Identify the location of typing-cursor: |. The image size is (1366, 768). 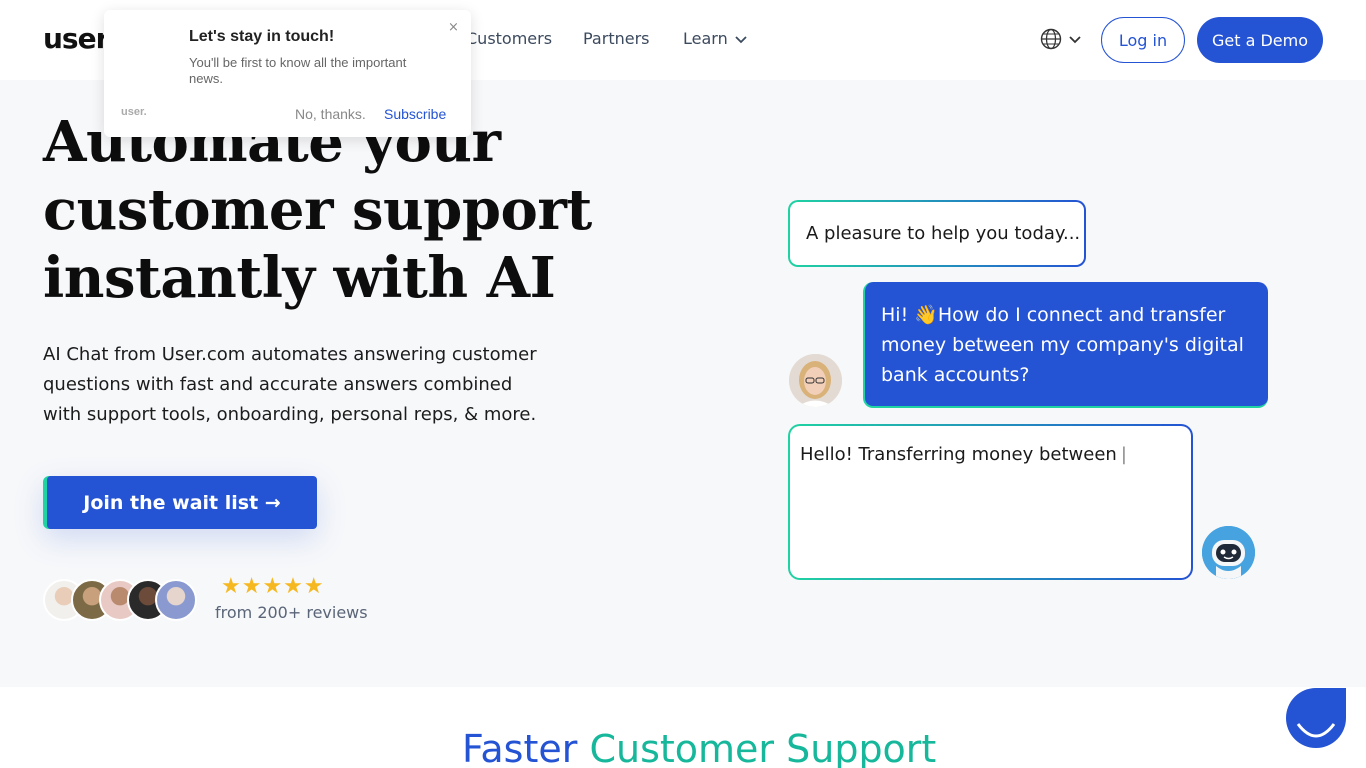
(1123, 454).